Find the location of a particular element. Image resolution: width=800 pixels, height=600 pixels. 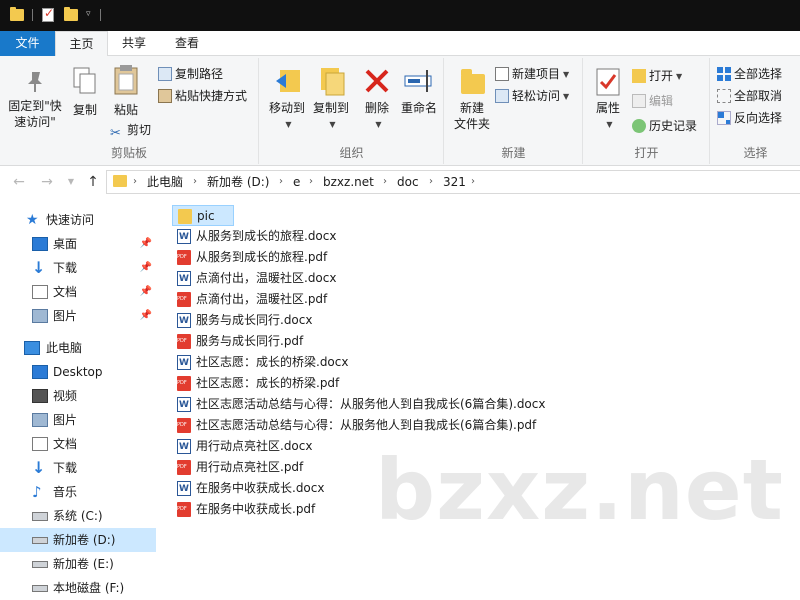

file-name: 服务与成长同行.docx is located at coordinates (254, 320).